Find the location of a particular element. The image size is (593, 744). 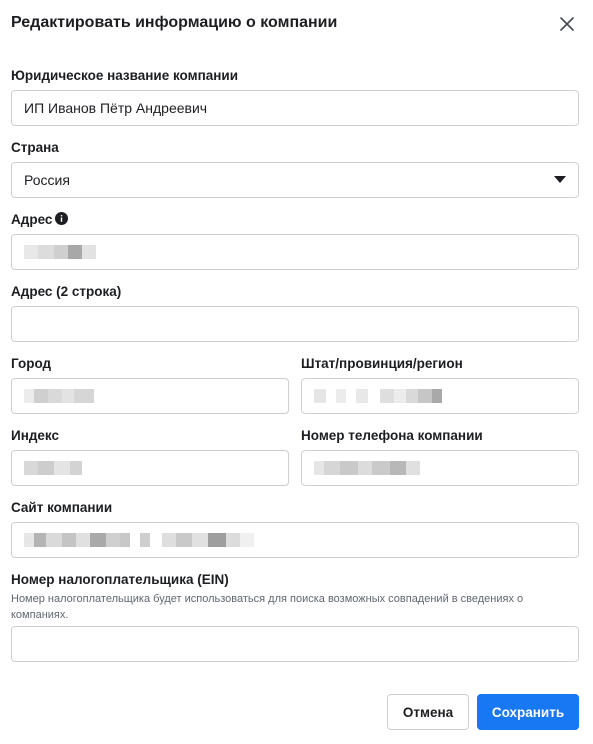

website-label: Сайт компании is located at coordinates (62, 507).